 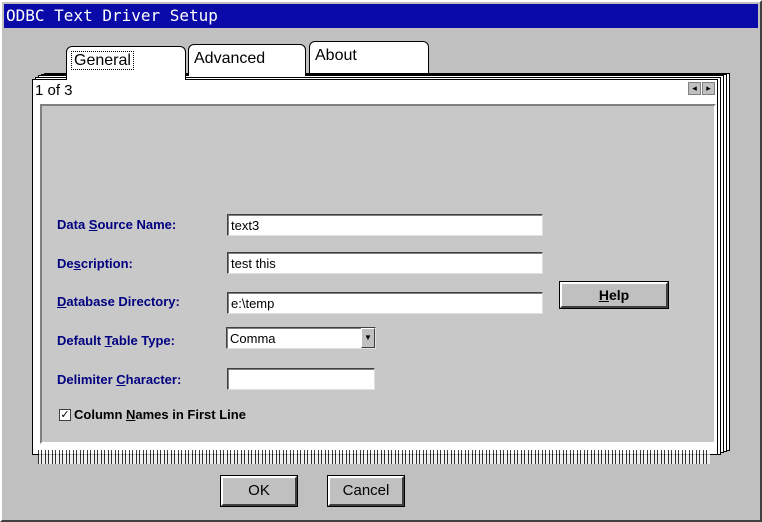 I want to click on prev-page-icon: ◂, so click(x=694, y=88).